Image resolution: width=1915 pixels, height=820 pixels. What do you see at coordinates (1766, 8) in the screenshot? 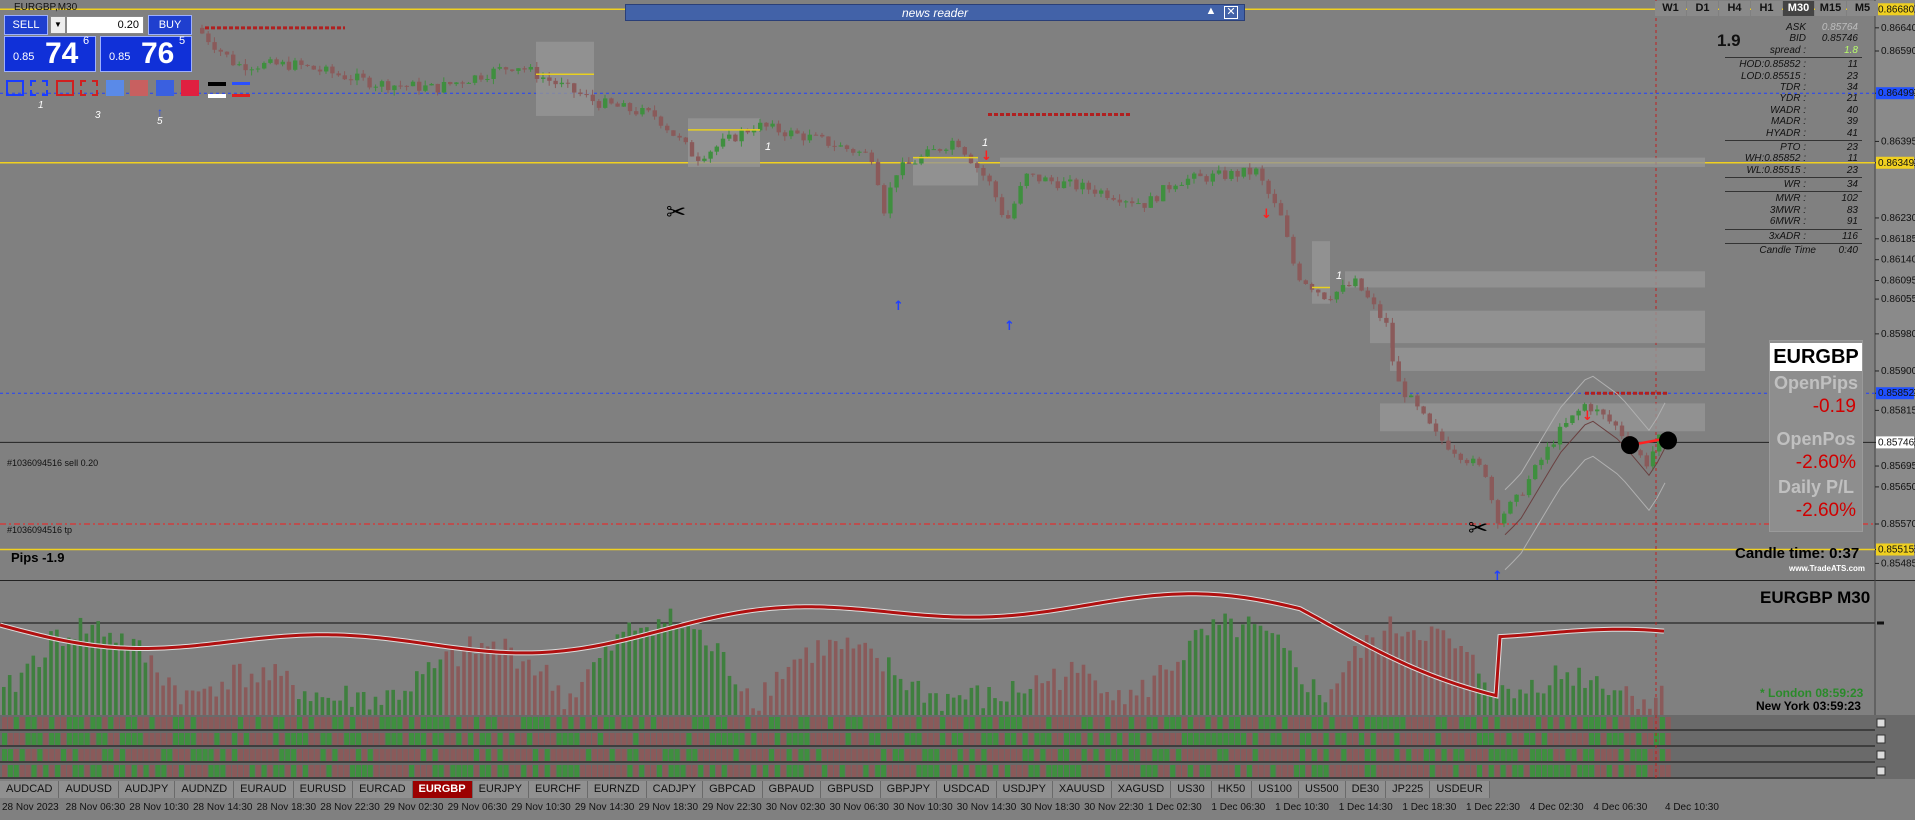
I see `timeframe-h1: H1` at bounding box center [1766, 8].